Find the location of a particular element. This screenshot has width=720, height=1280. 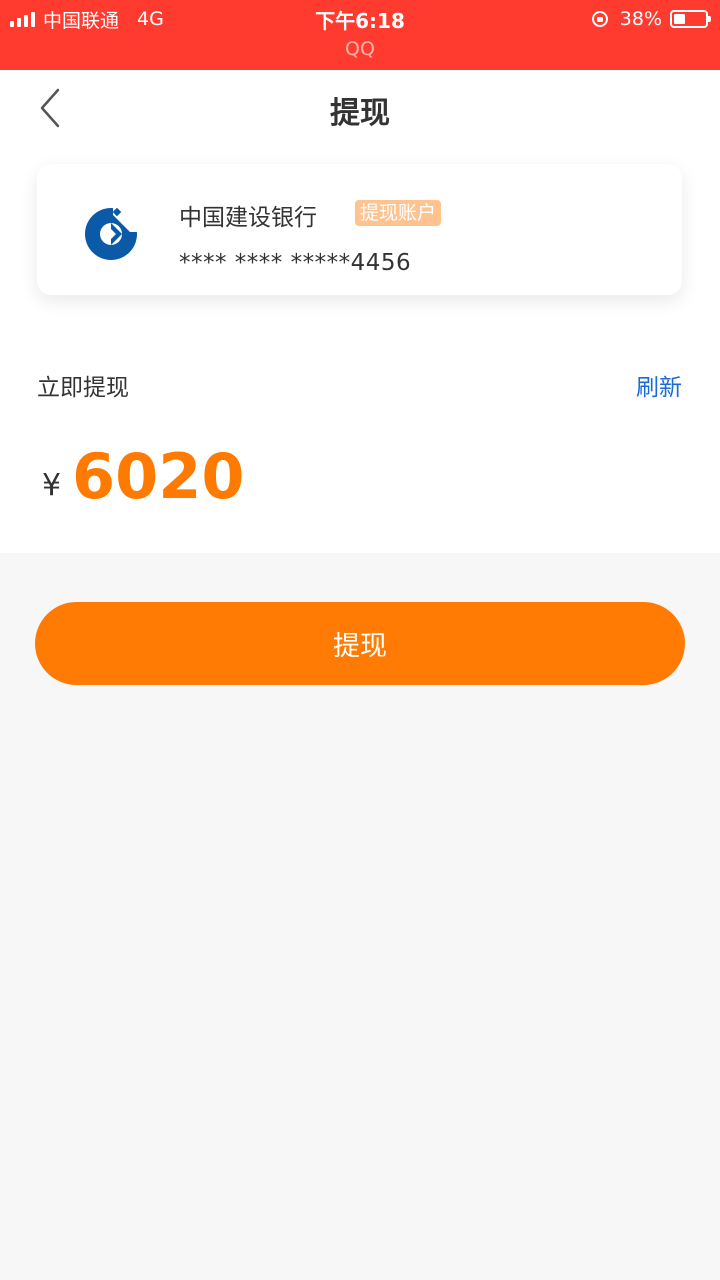

status-bar: 中国联通 4G 下午6:18 QQ 38% is located at coordinates (360, 35).